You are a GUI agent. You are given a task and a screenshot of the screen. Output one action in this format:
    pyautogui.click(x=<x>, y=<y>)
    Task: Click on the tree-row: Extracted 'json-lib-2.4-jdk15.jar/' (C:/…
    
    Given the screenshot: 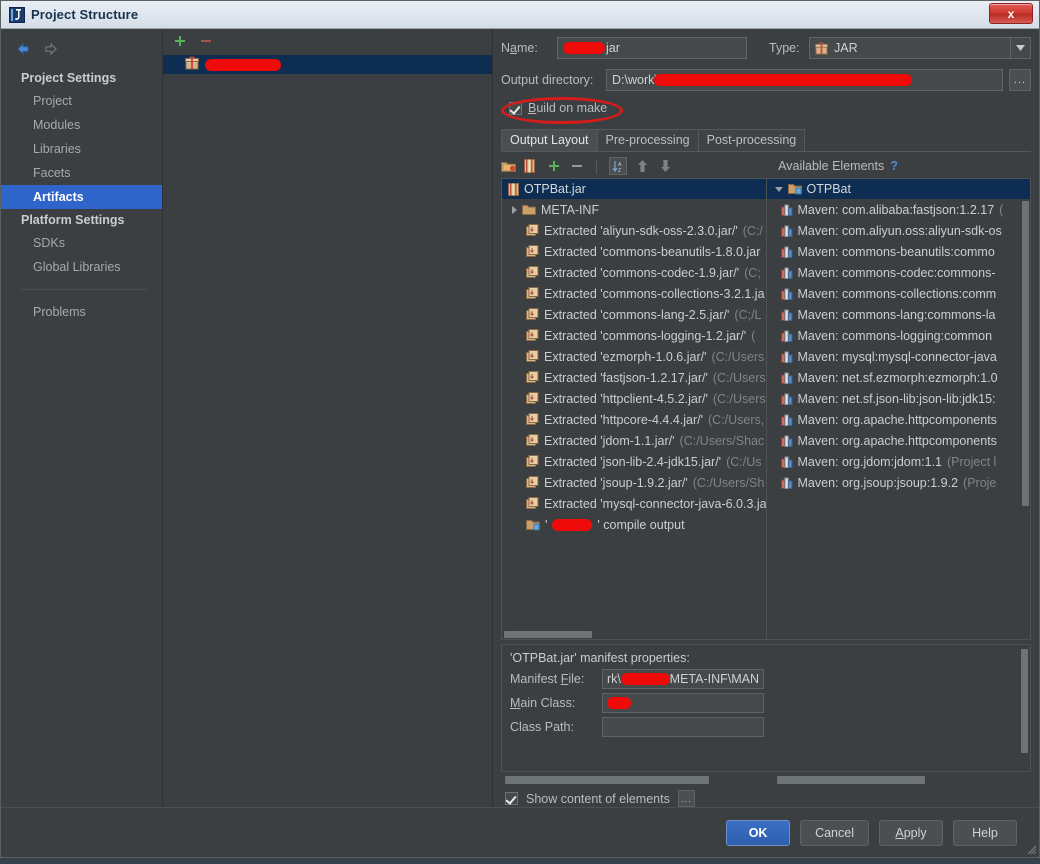 What is the action you would take?
    pyautogui.click(x=634, y=461)
    